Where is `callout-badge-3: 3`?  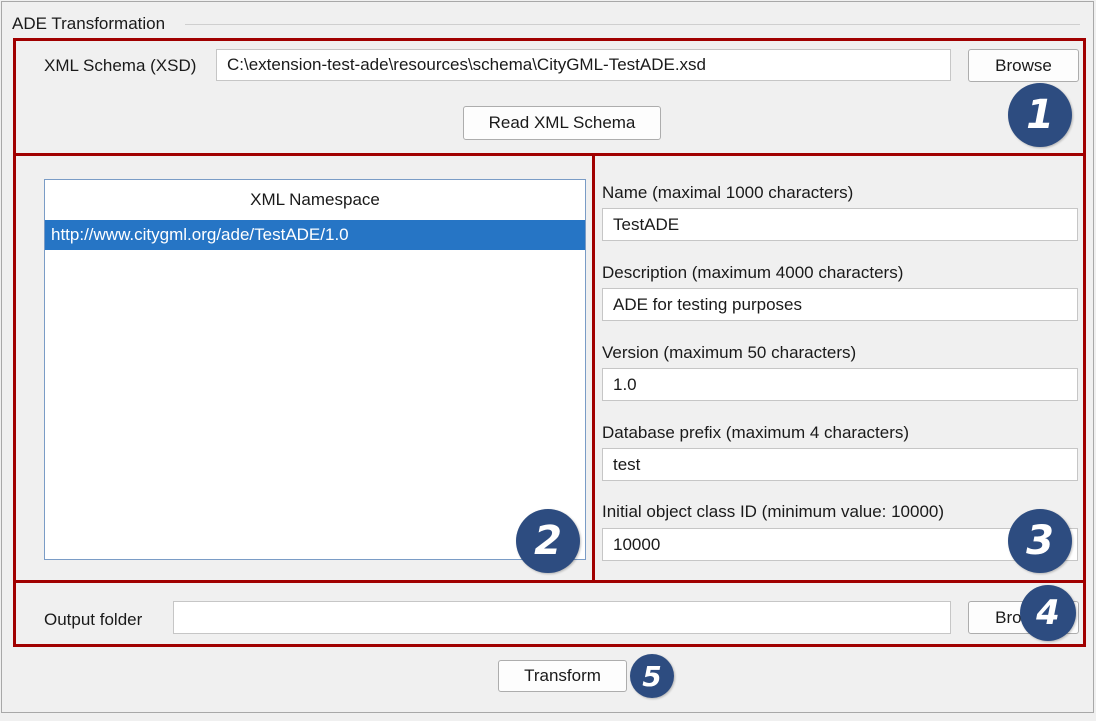 callout-badge-3: 3 is located at coordinates (1040, 541).